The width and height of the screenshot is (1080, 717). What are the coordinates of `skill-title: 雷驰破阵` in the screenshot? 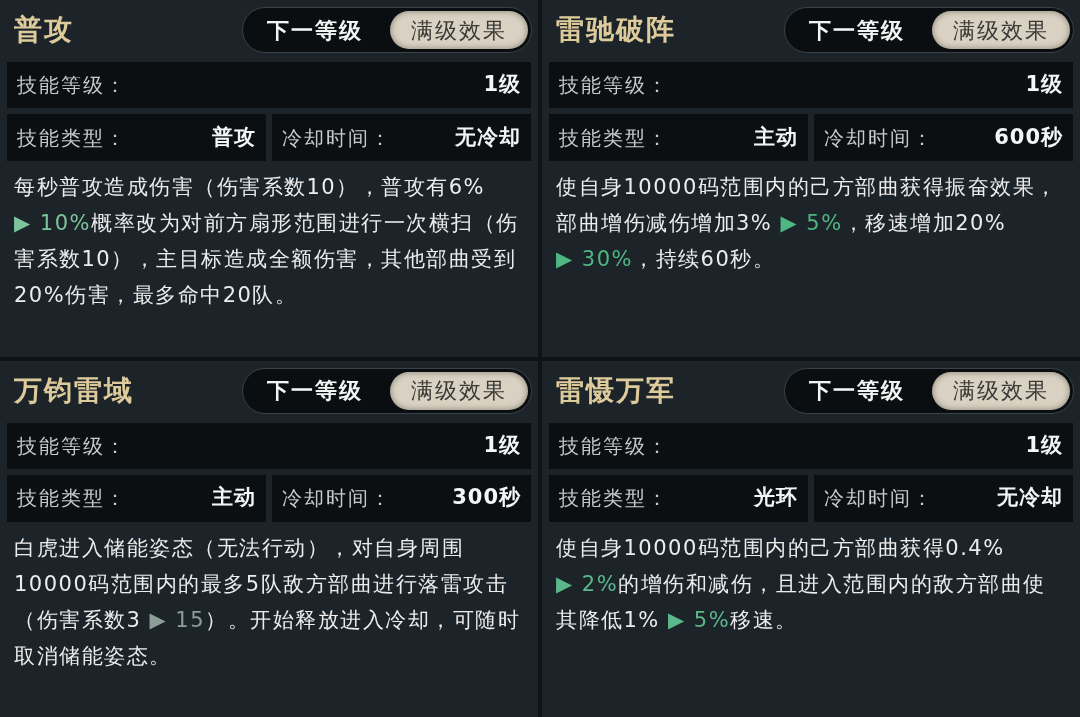 It's located at (616, 30).